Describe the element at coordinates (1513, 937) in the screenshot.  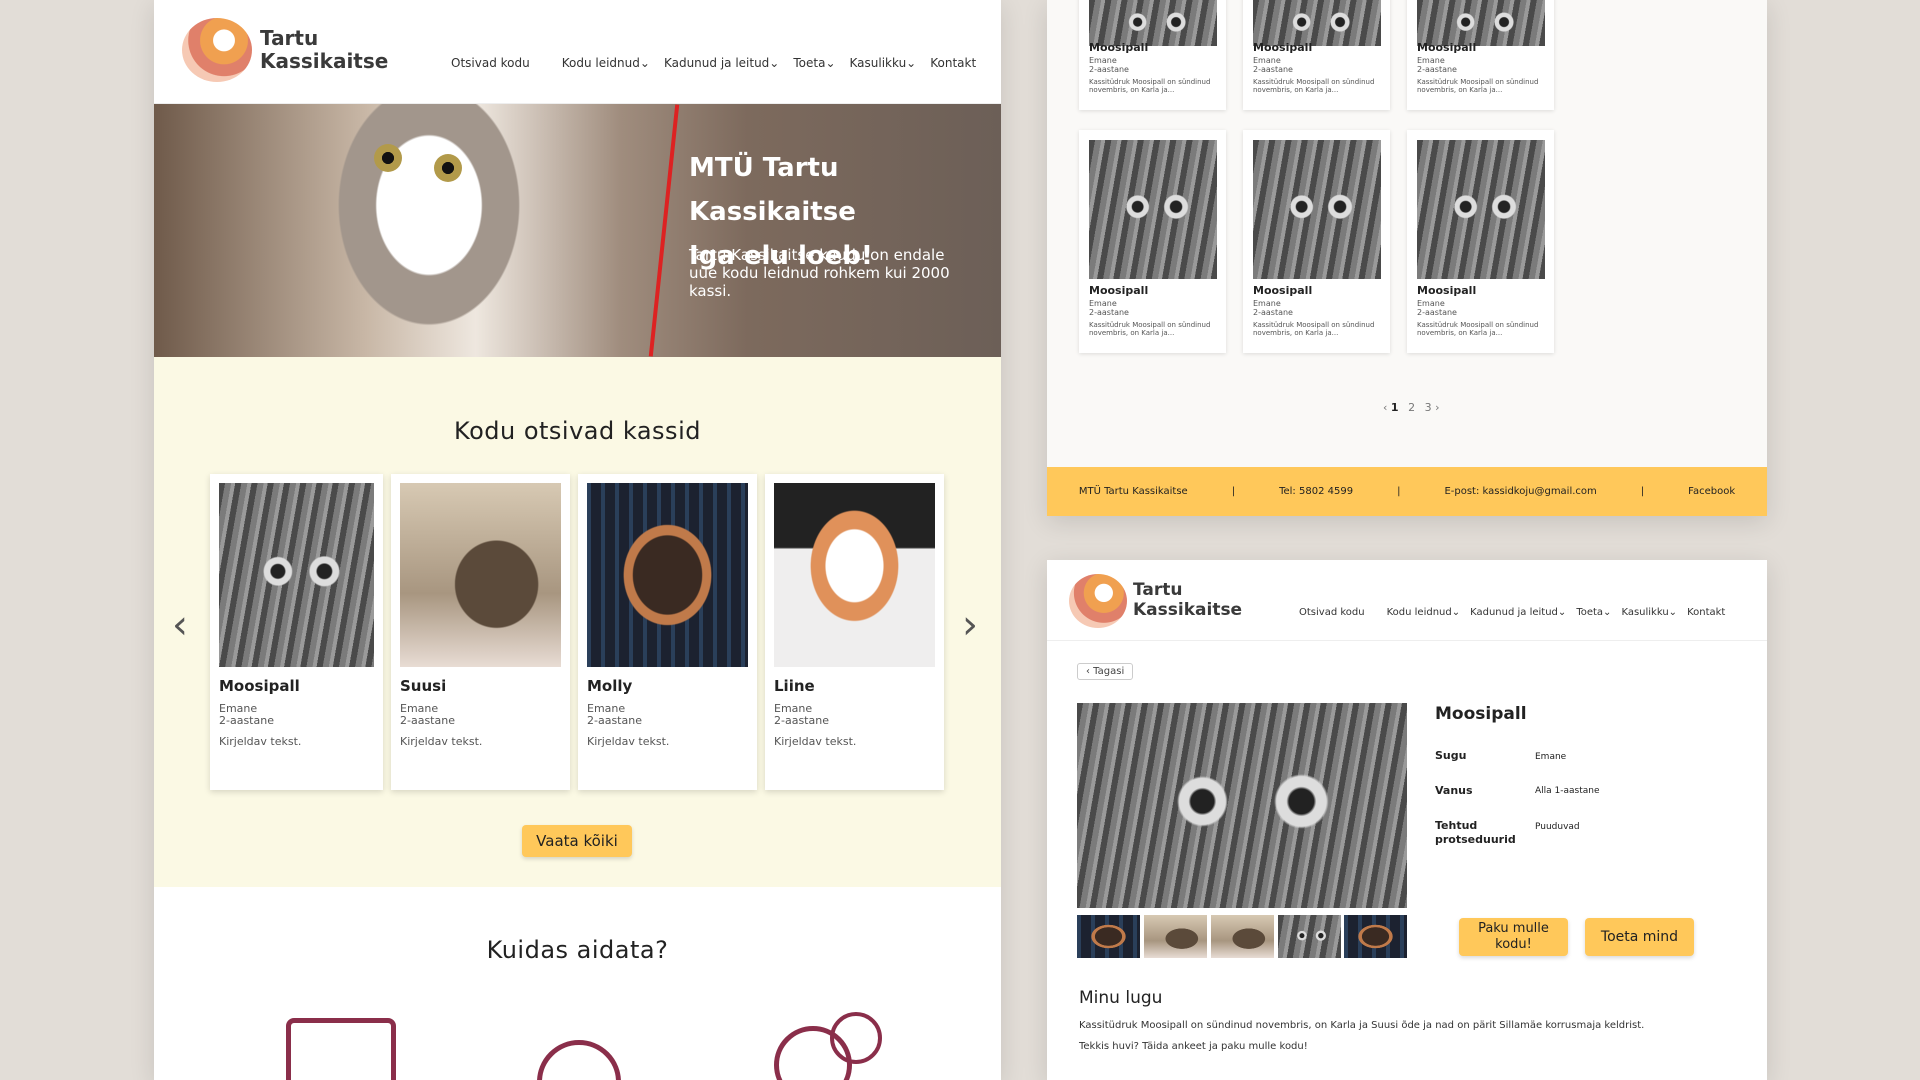
I see `offer-home-button: Paku mulle kodu!` at that location.